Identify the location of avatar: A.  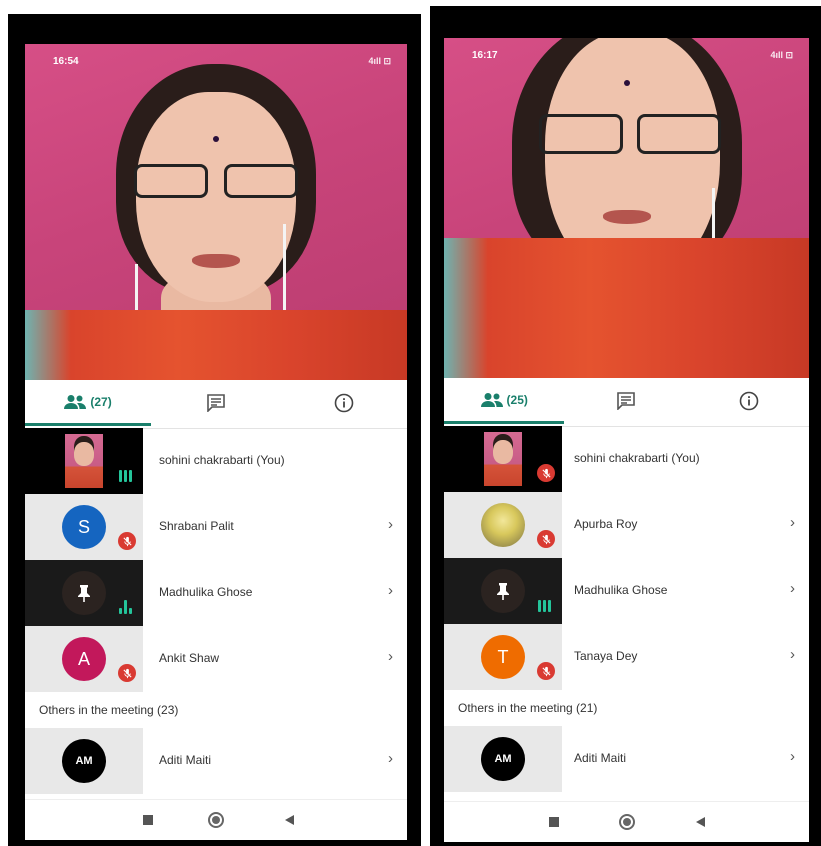
(84, 659).